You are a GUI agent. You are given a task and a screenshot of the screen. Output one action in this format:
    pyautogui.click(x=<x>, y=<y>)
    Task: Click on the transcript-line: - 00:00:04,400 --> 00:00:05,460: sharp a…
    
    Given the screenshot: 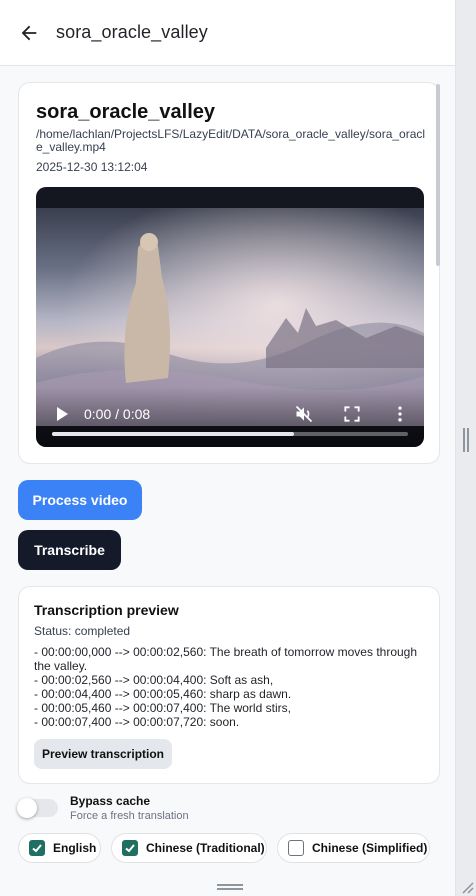 What is the action you would take?
    pyautogui.click(x=163, y=694)
    